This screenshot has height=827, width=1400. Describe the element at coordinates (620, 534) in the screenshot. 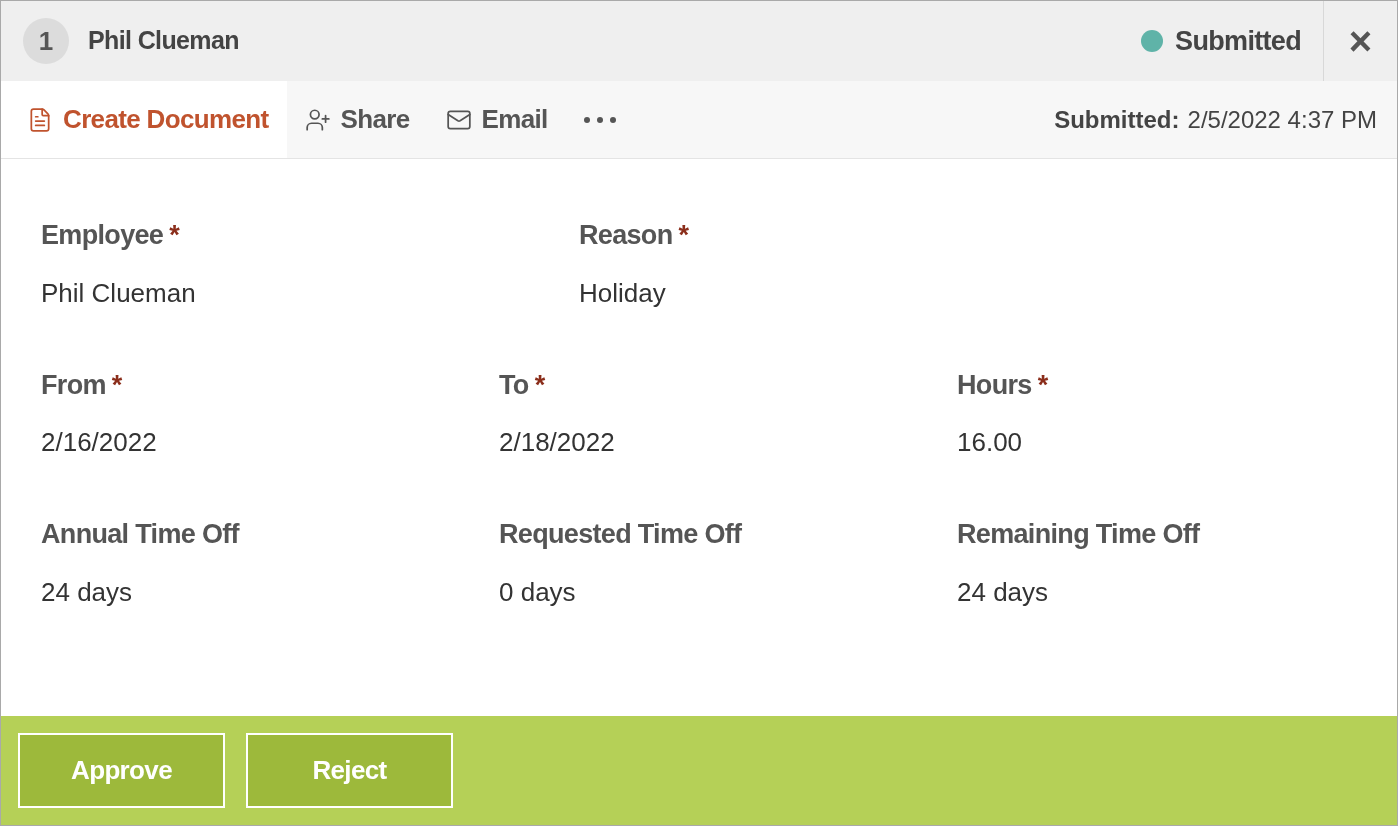

I see `field-label: Requested Time Off` at that location.